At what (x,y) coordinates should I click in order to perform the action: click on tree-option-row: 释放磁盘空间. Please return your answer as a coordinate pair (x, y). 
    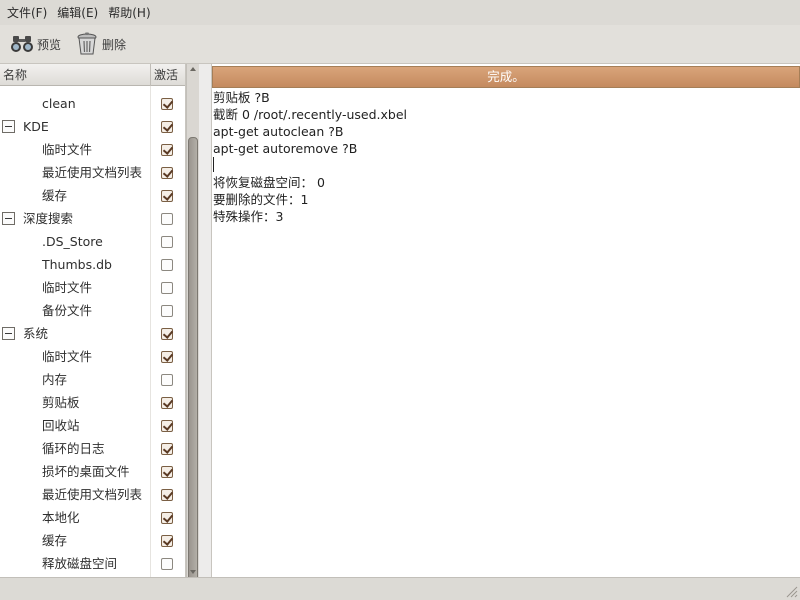
    Looking at the image, I should click on (92, 563).